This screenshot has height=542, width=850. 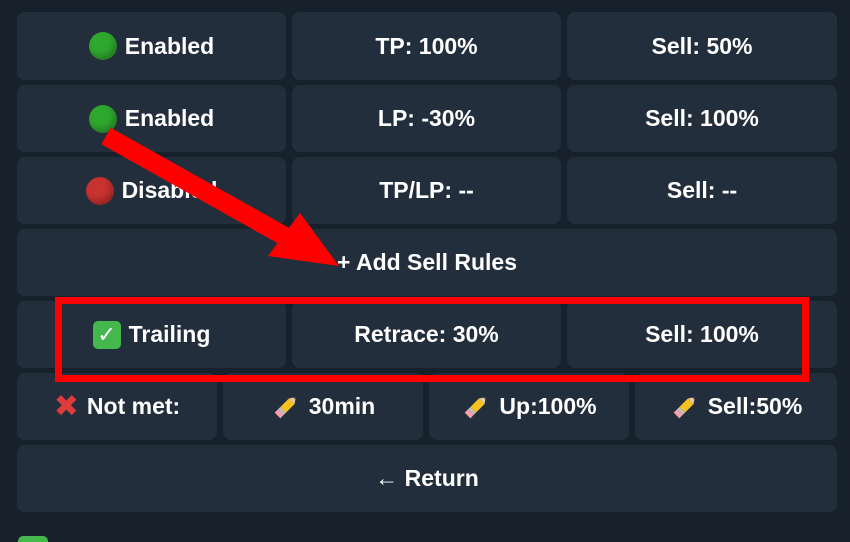 I want to click on loss-protection-label: LP: -30%, so click(x=426, y=118).